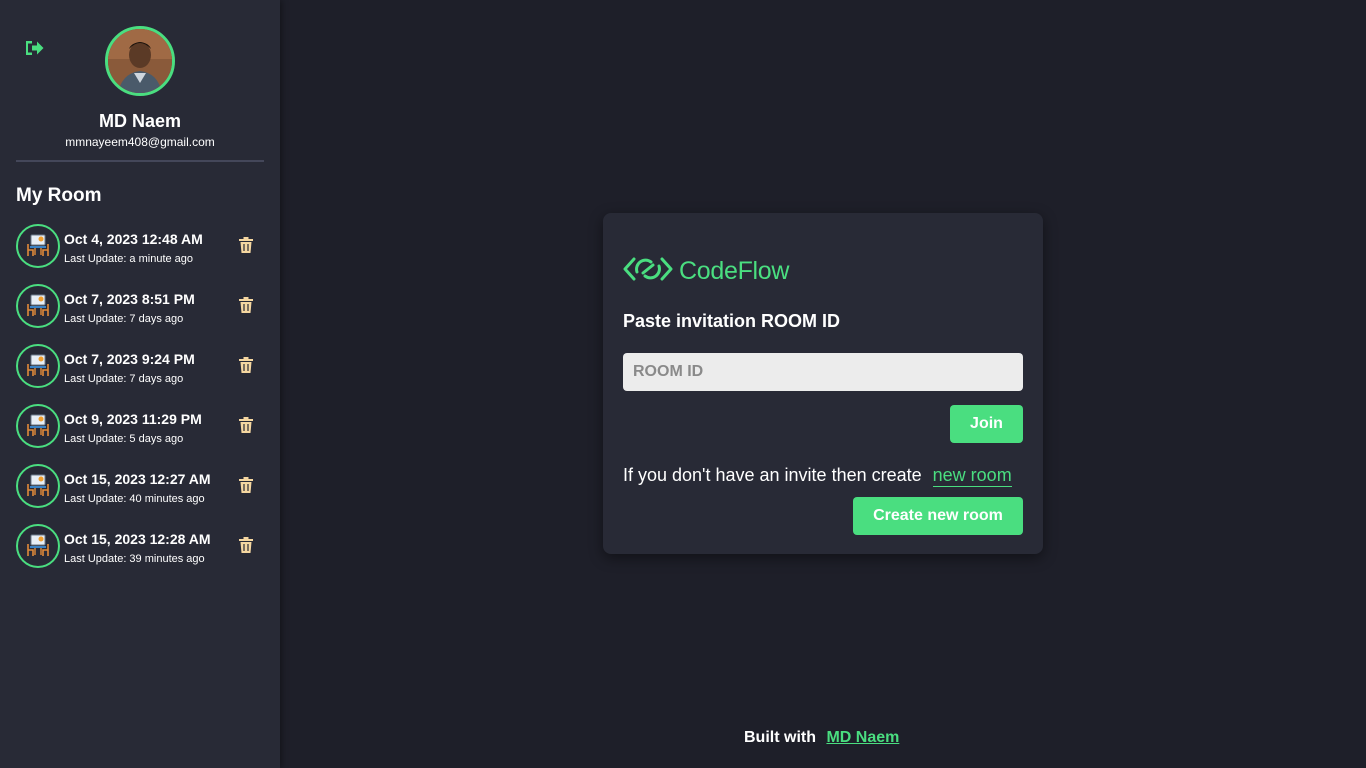  I want to click on footer: Built with MD Naem, so click(821, 738).